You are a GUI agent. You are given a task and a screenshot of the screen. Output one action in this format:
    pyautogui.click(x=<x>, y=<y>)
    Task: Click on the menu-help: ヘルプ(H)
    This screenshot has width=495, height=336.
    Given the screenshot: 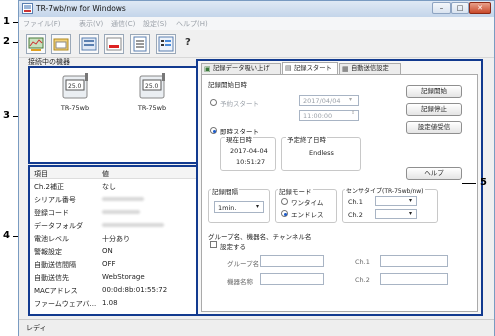 What is the action you would take?
    pyautogui.click(x=192, y=24)
    